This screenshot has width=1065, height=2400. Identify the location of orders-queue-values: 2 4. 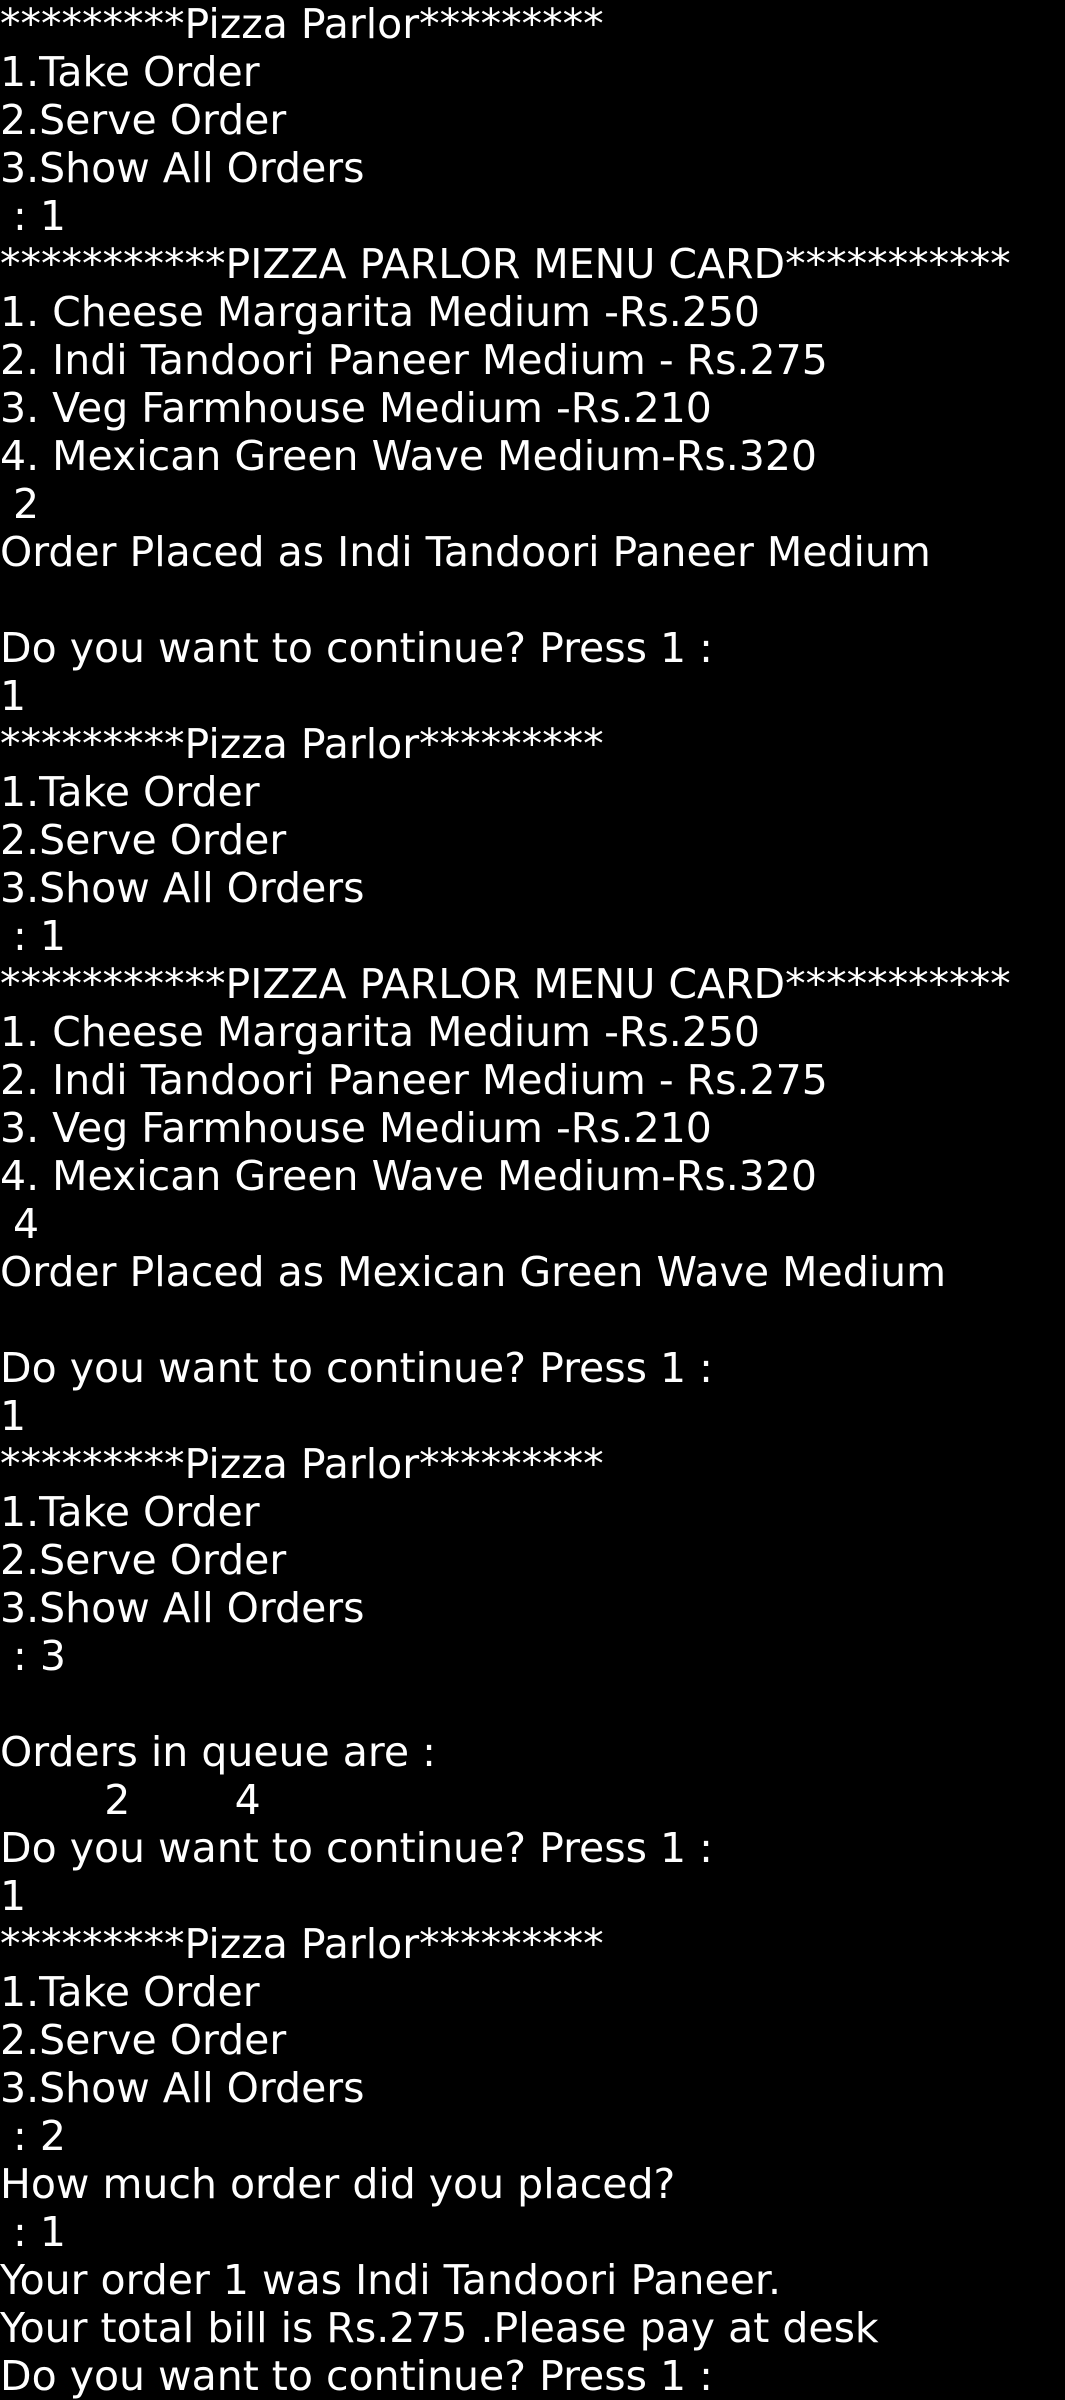
(130, 1800).